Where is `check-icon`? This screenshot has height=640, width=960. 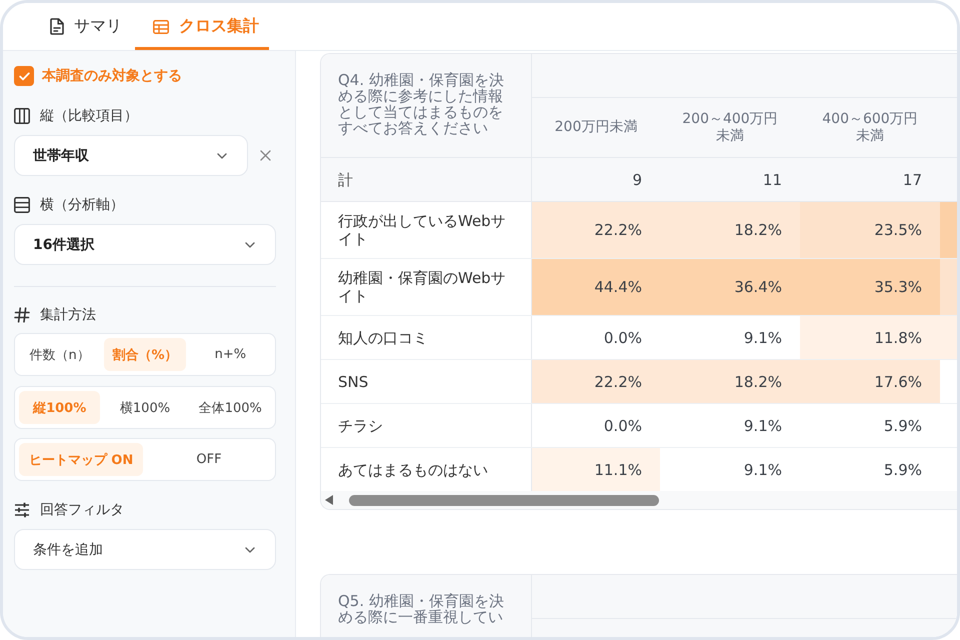
check-icon is located at coordinates (24, 76).